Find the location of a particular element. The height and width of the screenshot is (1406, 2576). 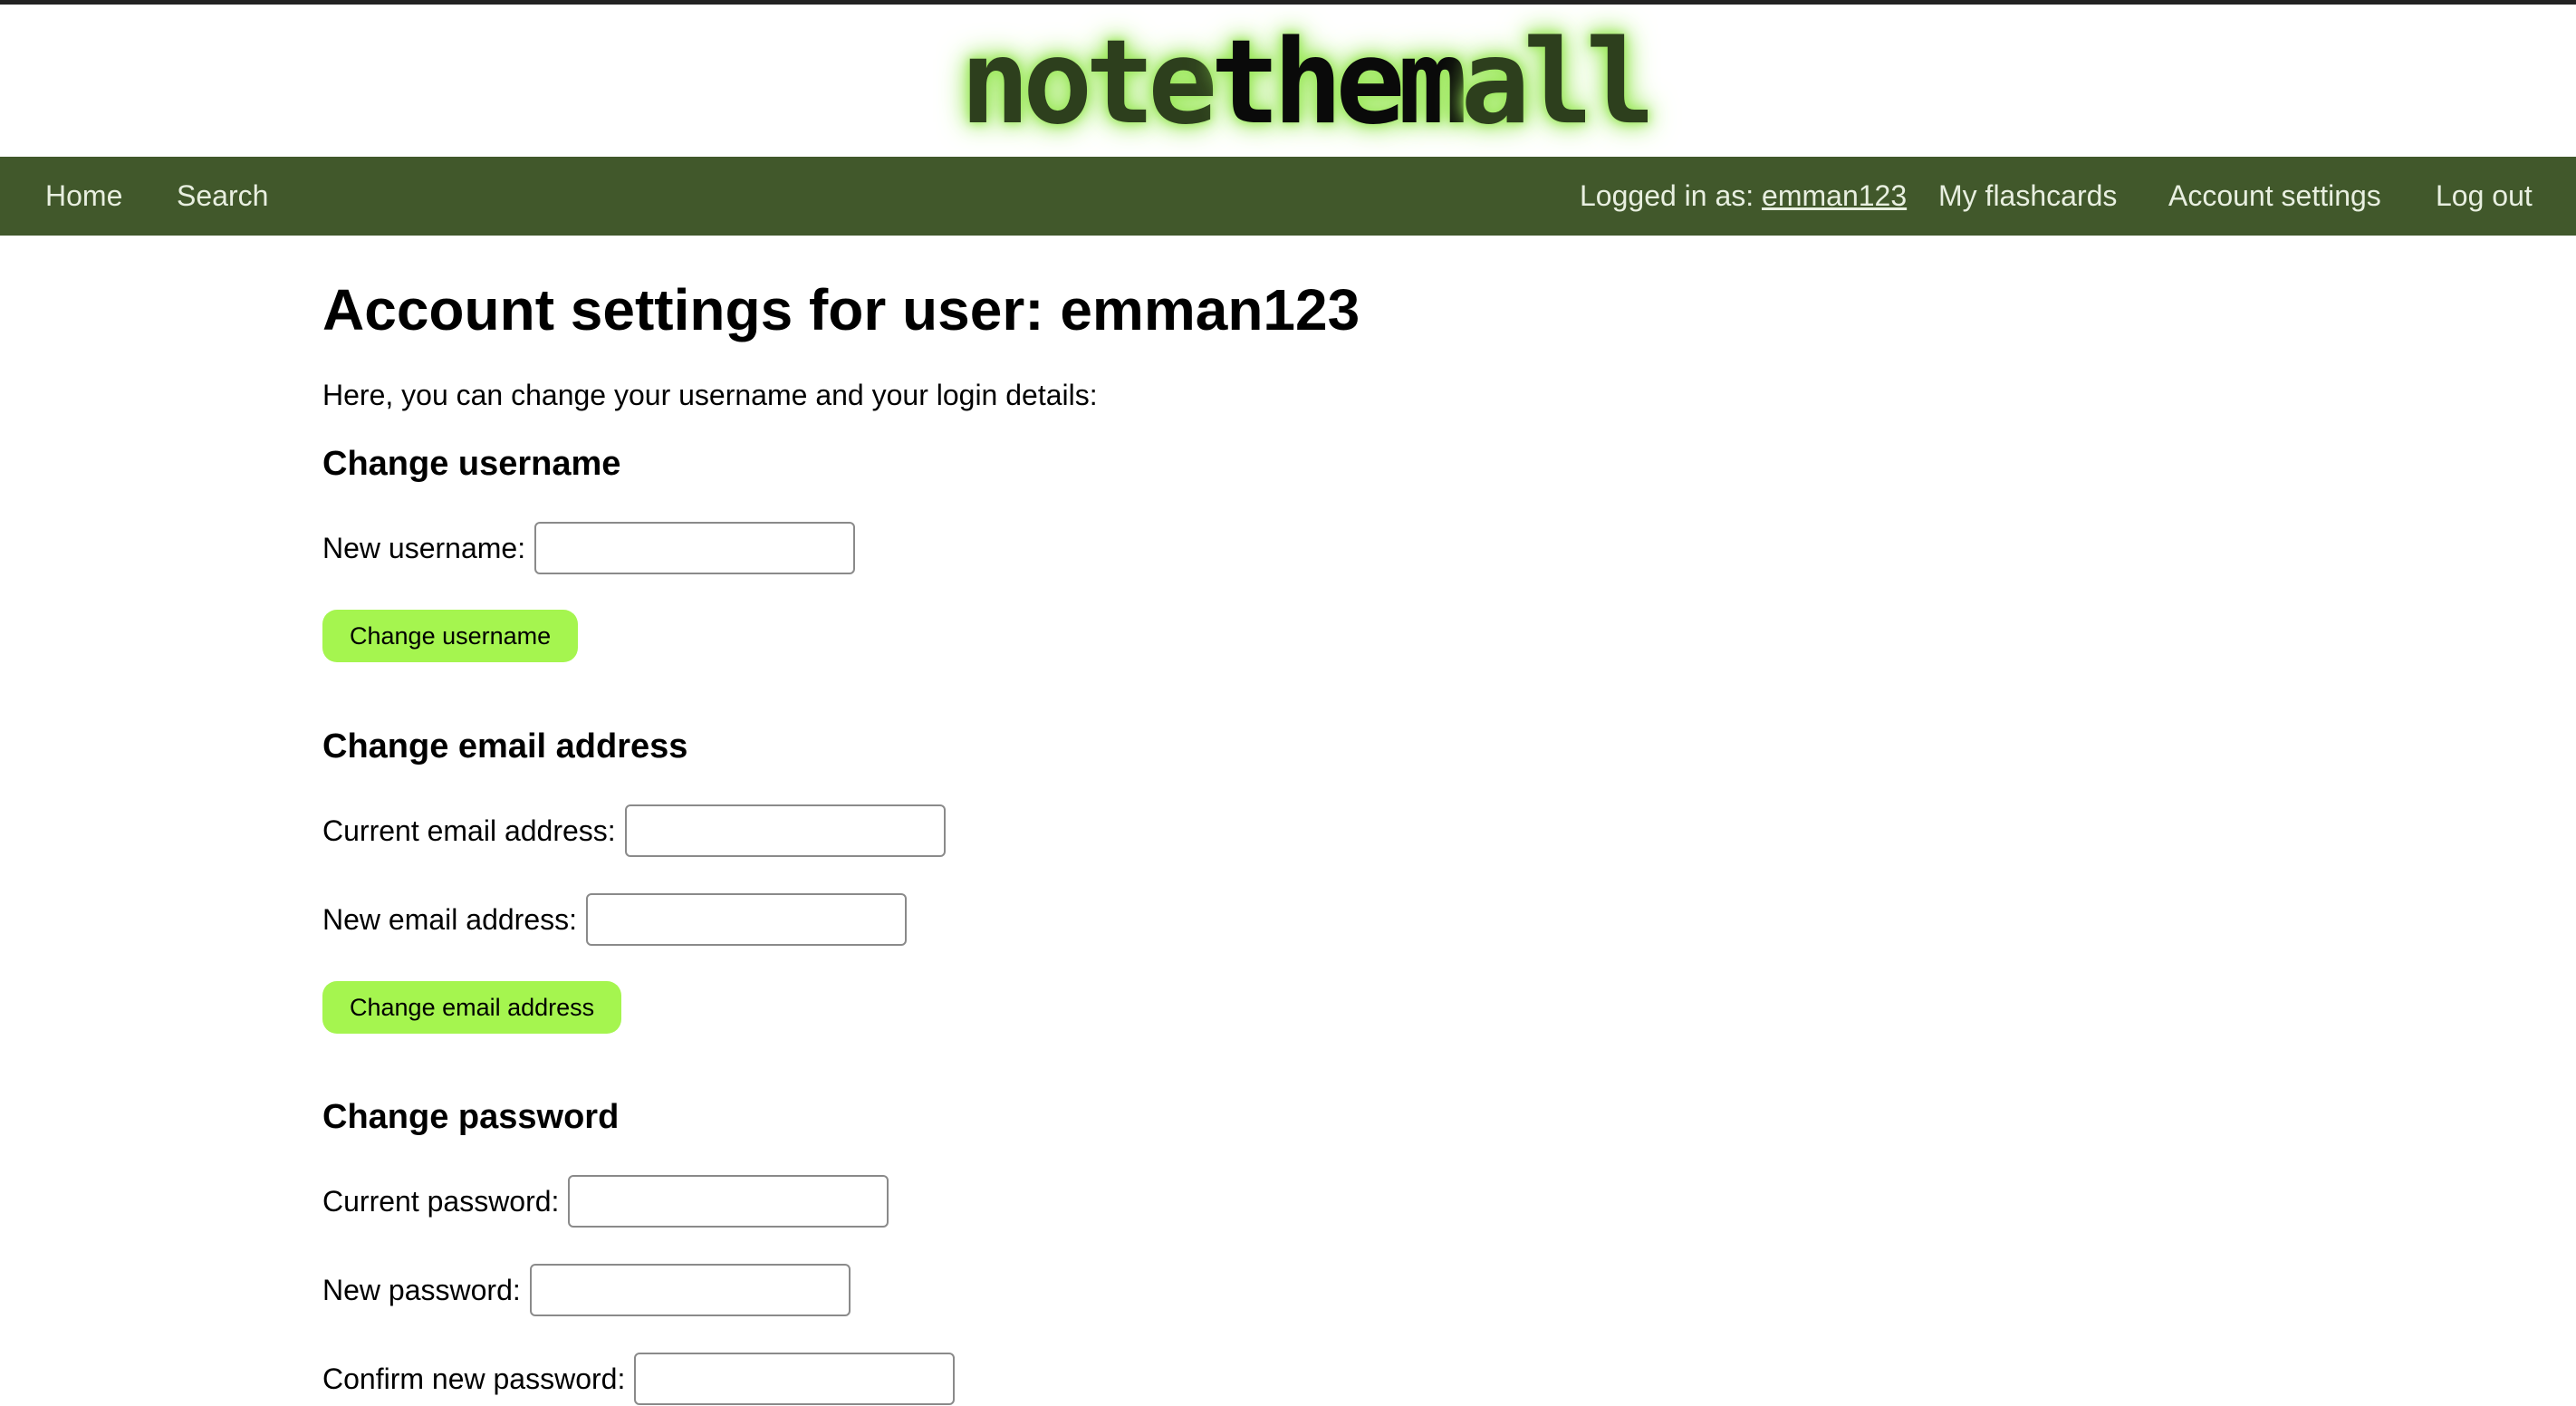

site-header: notethemall is located at coordinates (1288, 81).